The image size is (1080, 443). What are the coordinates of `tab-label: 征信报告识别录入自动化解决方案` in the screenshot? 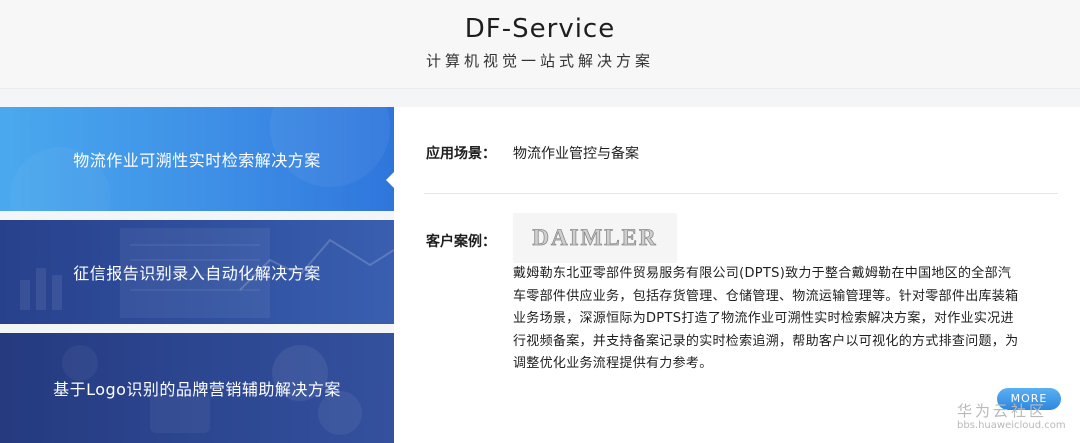 It's located at (197, 273).